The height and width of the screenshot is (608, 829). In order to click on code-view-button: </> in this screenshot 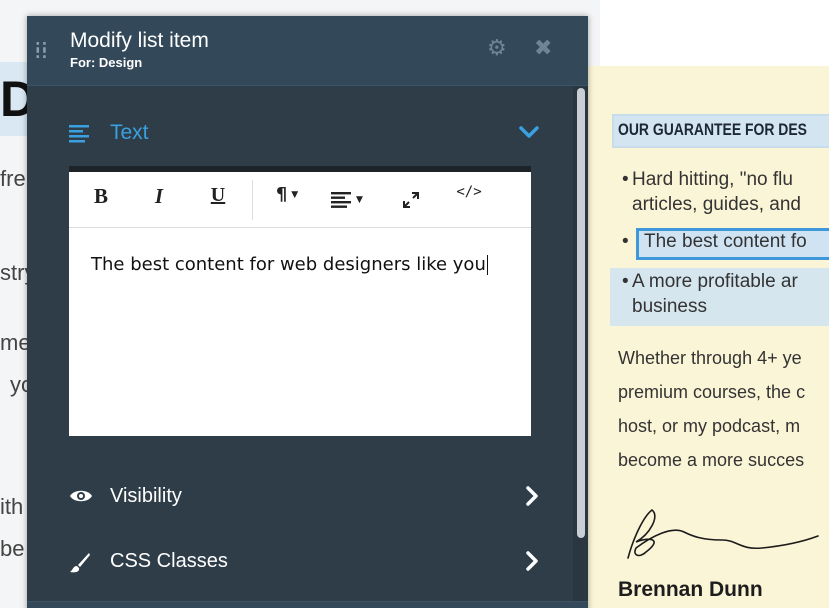, I will do `click(469, 199)`.